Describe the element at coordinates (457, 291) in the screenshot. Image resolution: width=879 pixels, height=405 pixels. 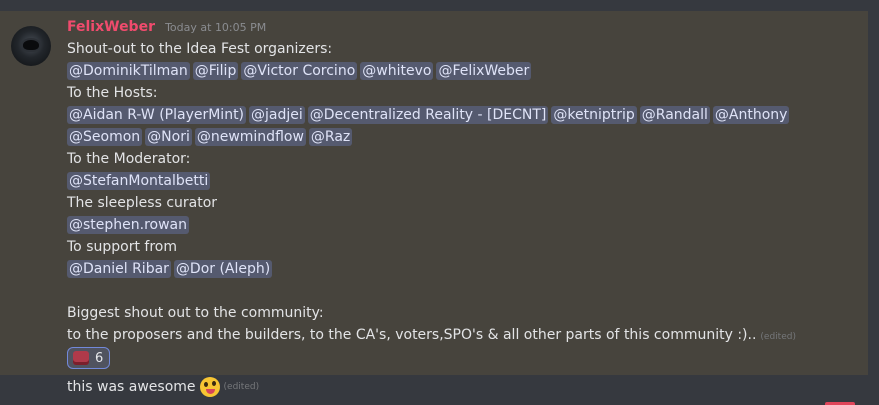
I see `message-line` at that location.